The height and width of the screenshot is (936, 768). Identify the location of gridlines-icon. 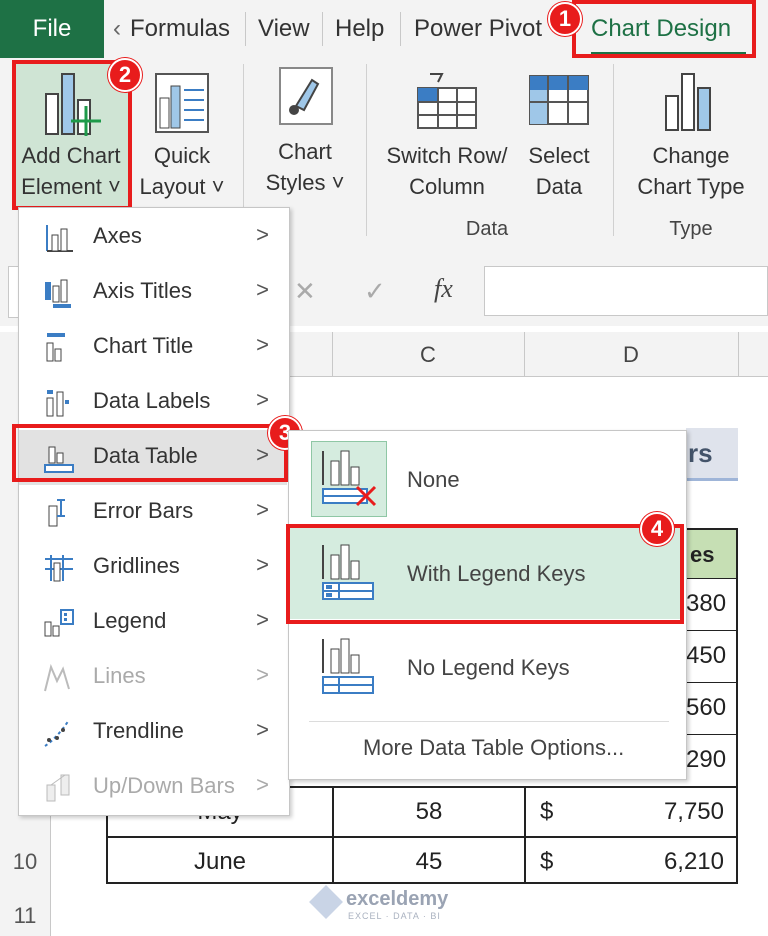
(59, 568).